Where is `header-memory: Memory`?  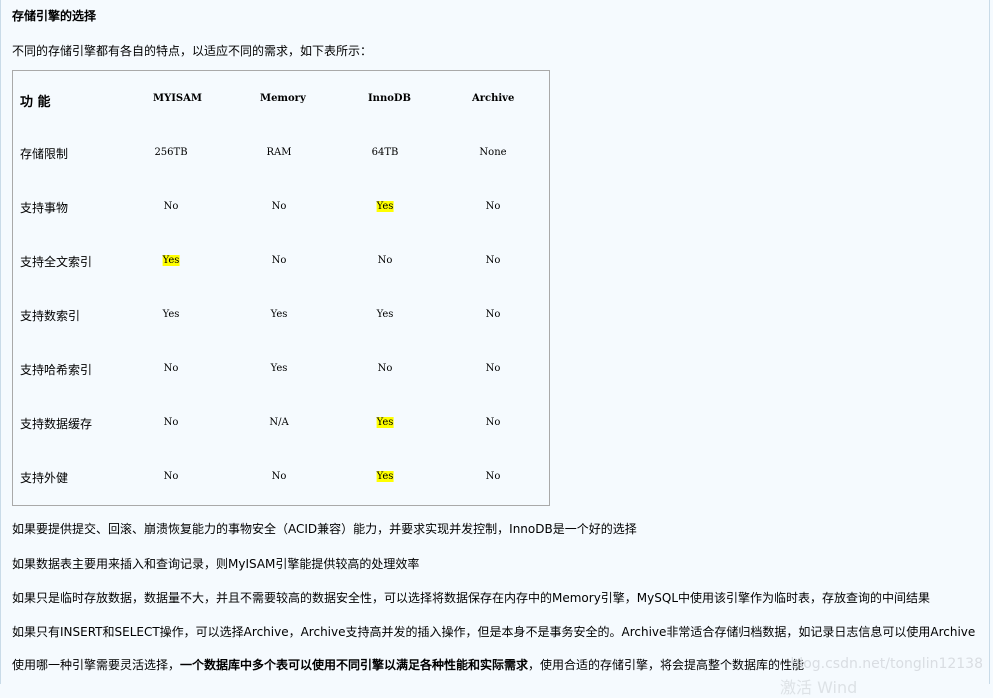
header-memory: Memory is located at coordinates (283, 98).